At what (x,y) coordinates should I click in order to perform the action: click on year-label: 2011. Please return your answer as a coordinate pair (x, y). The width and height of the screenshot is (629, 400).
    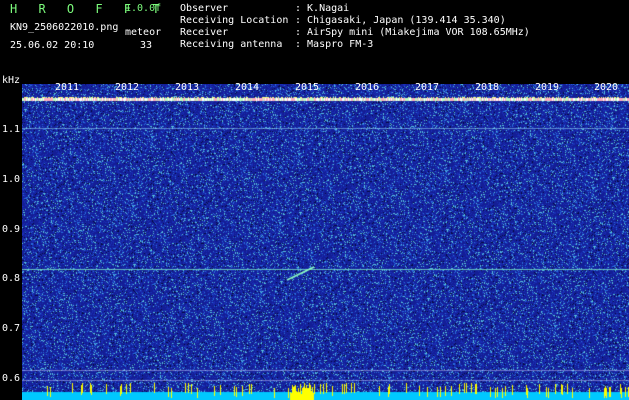
    Looking at the image, I should click on (67, 87).